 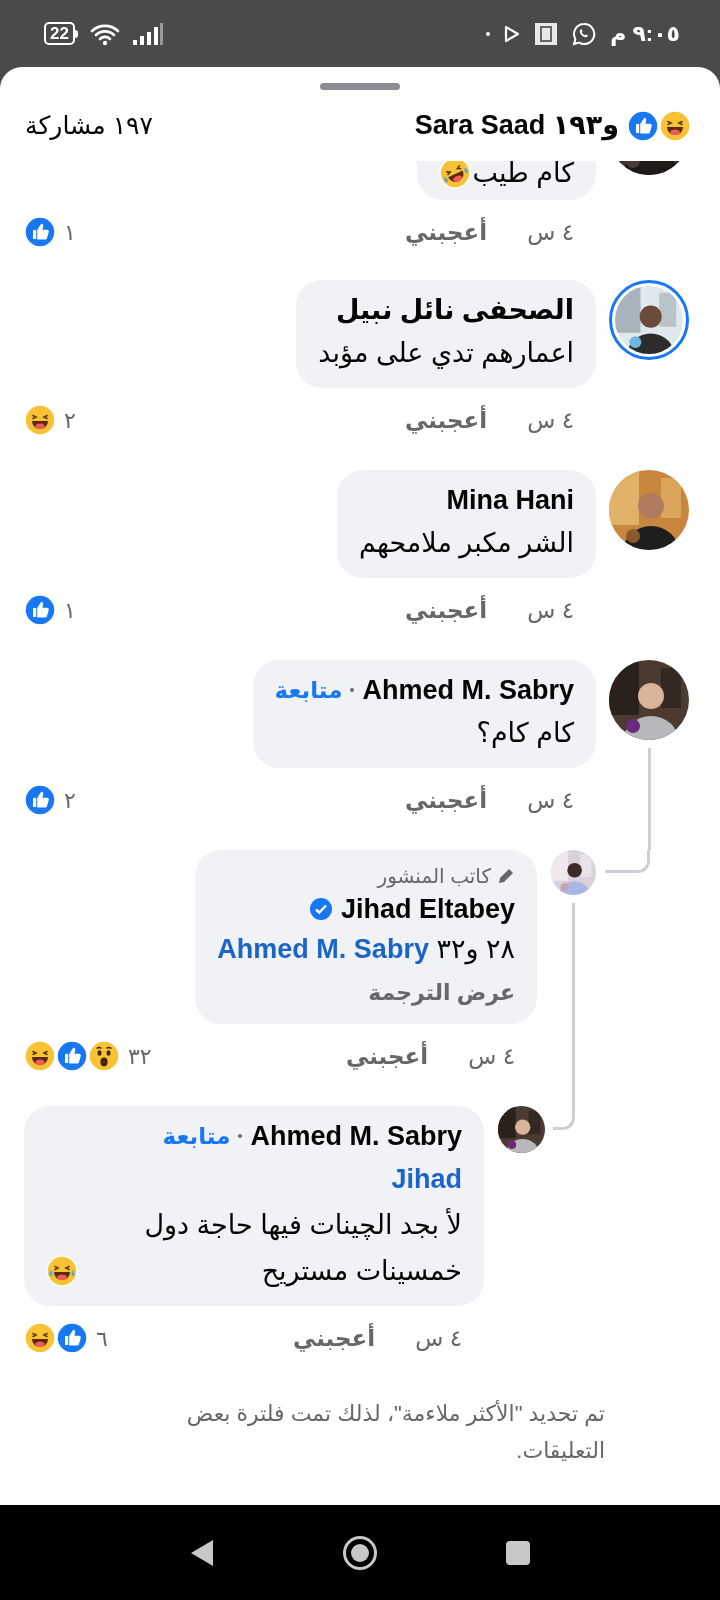 What do you see at coordinates (518, 1552) in the screenshot?
I see `recent-apps-icon` at bounding box center [518, 1552].